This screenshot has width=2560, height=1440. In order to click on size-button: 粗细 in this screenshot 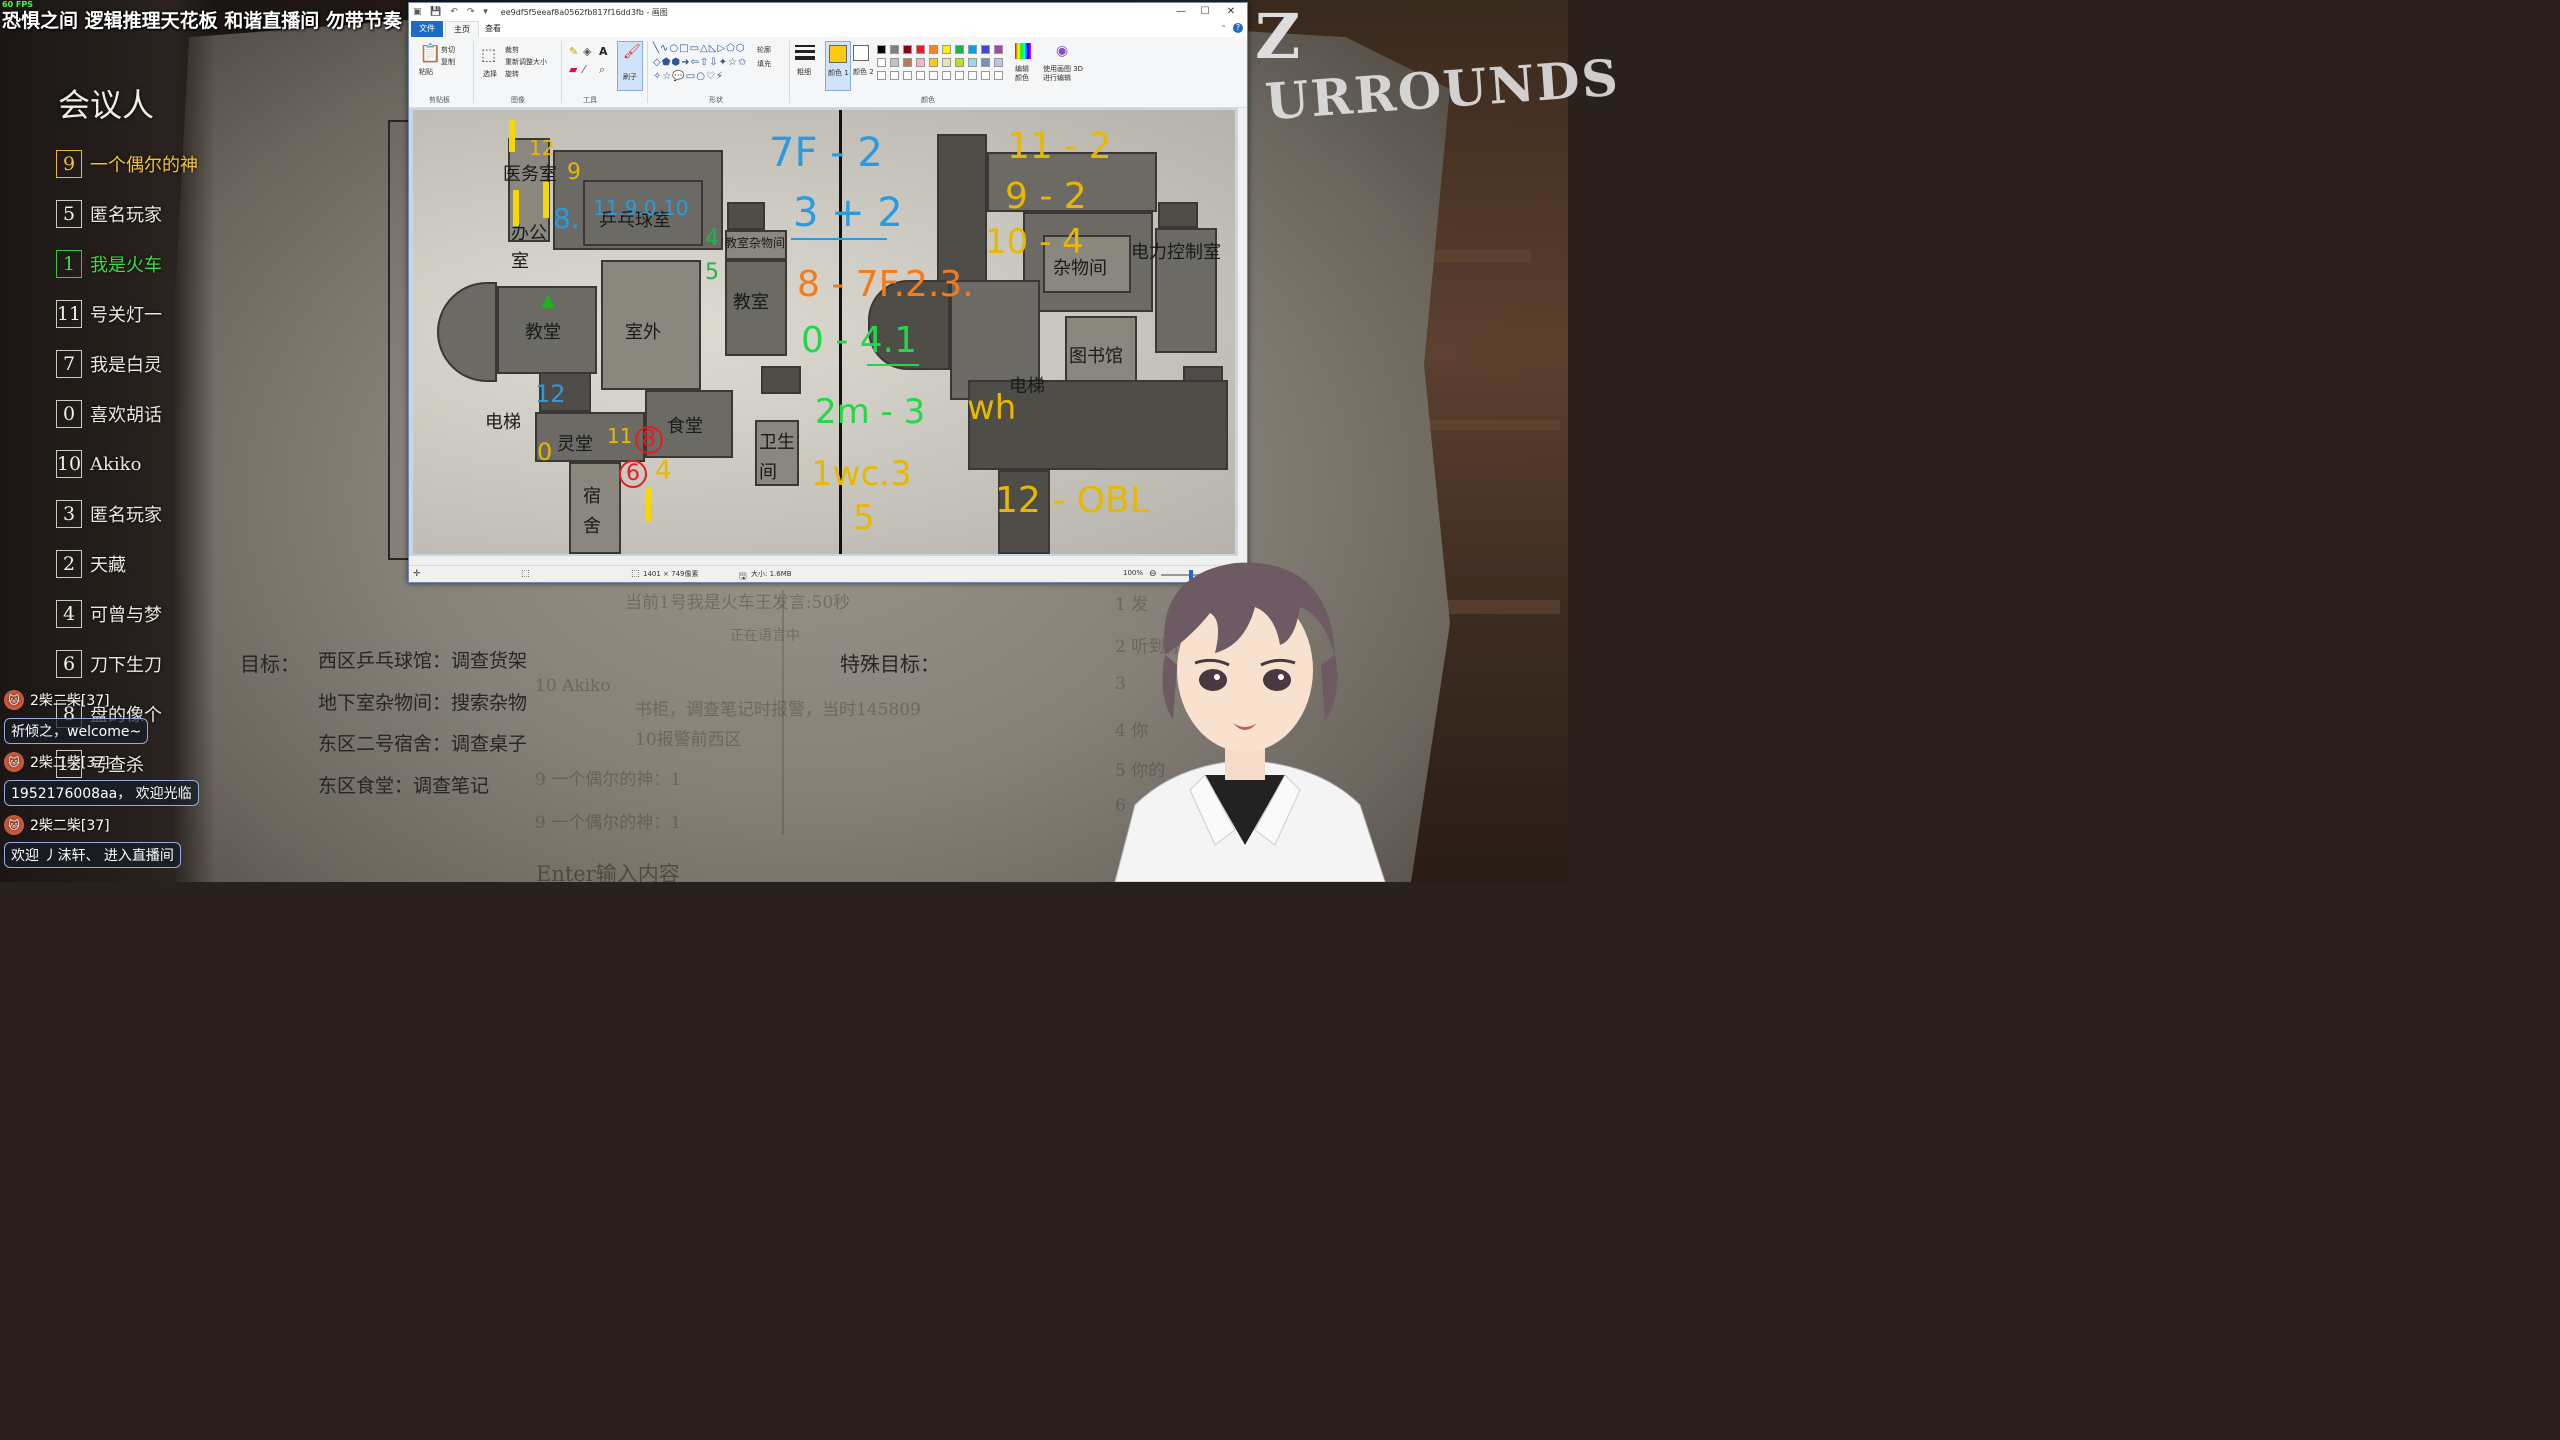, I will do `click(804, 72)`.